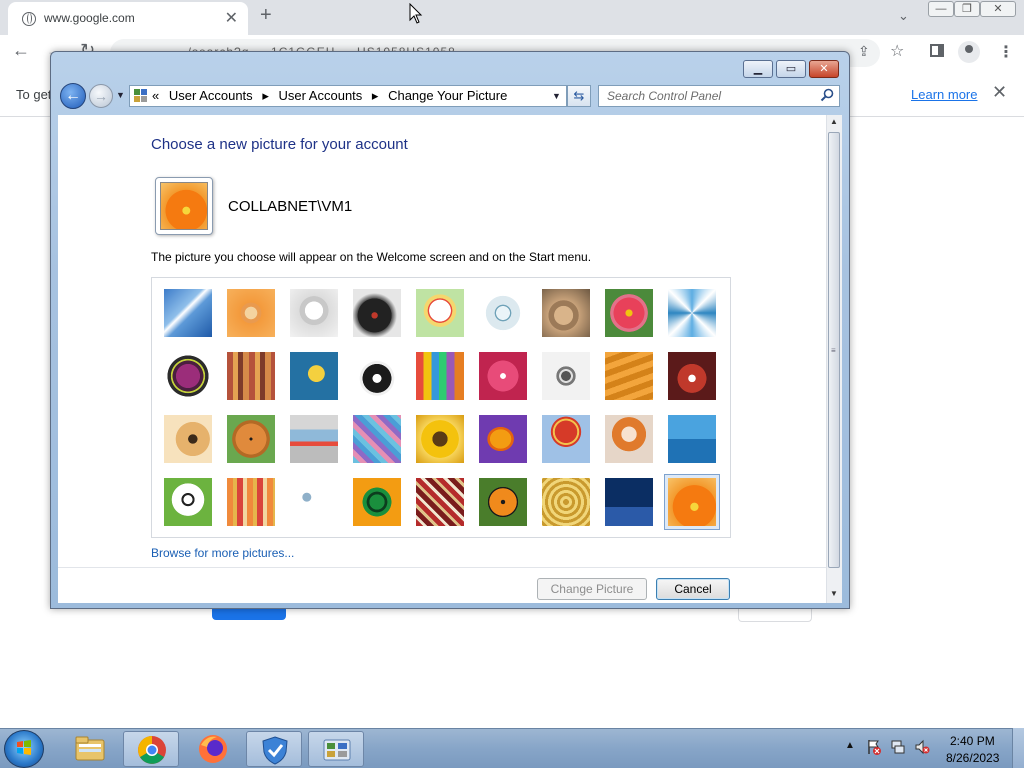 The image size is (1024, 771). Describe the element at coordinates (834, 121) in the screenshot. I see `scroll-up-arrow-icon: ▲` at that location.